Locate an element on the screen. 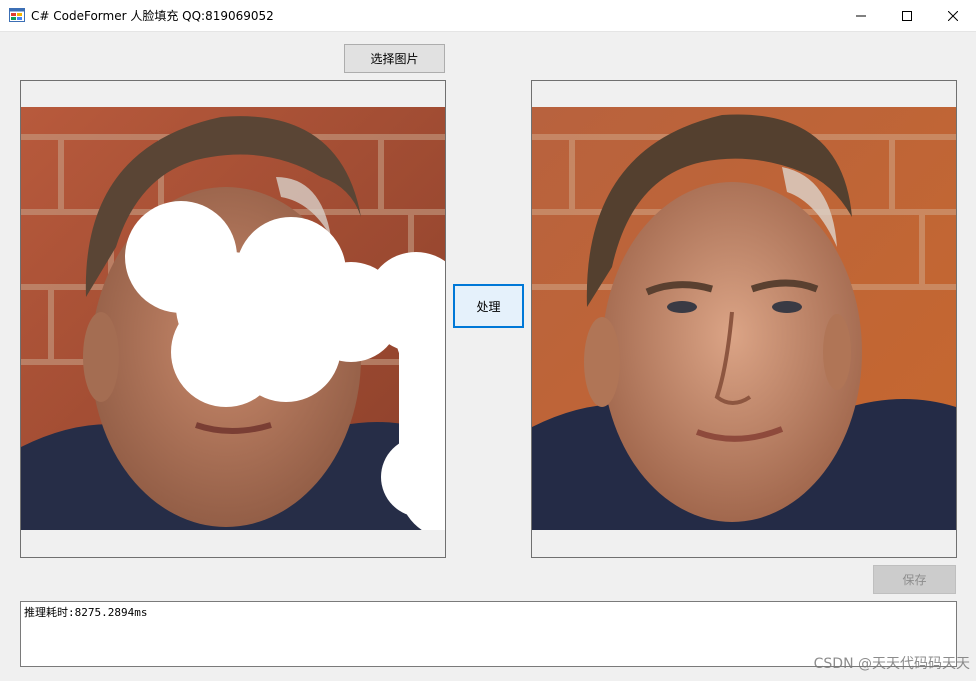 This screenshot has width=976, height=681. title-bar: C# CodeFormer 人脸填充 QQ:819069052 is located at coordinates (488, 16).